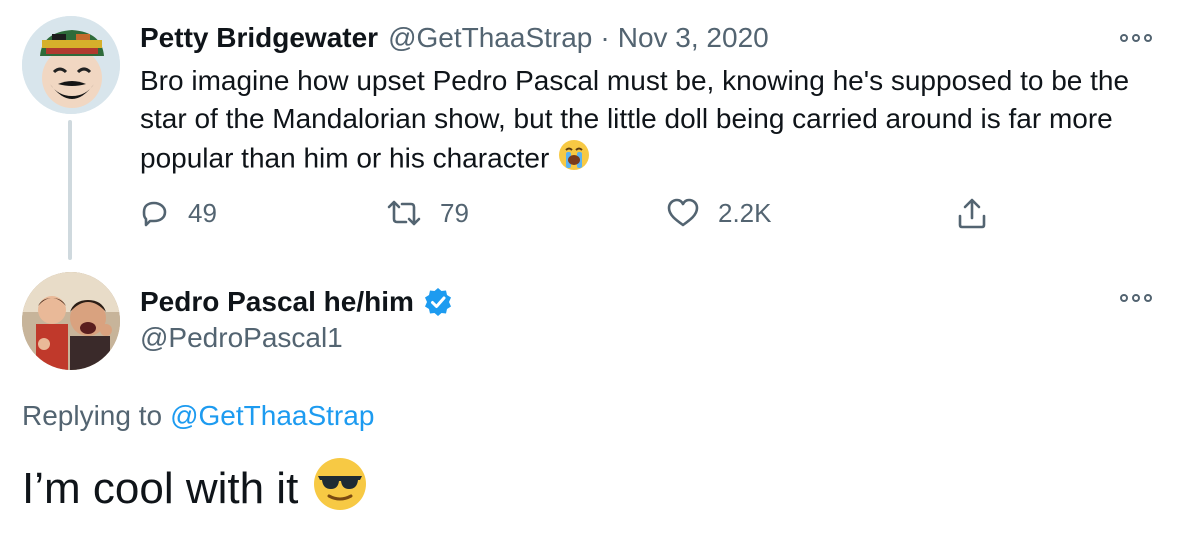  Describe the element at coordinates (160, 488) in the screenshot. I see `tweet-body: I’m cool with it` at that location.